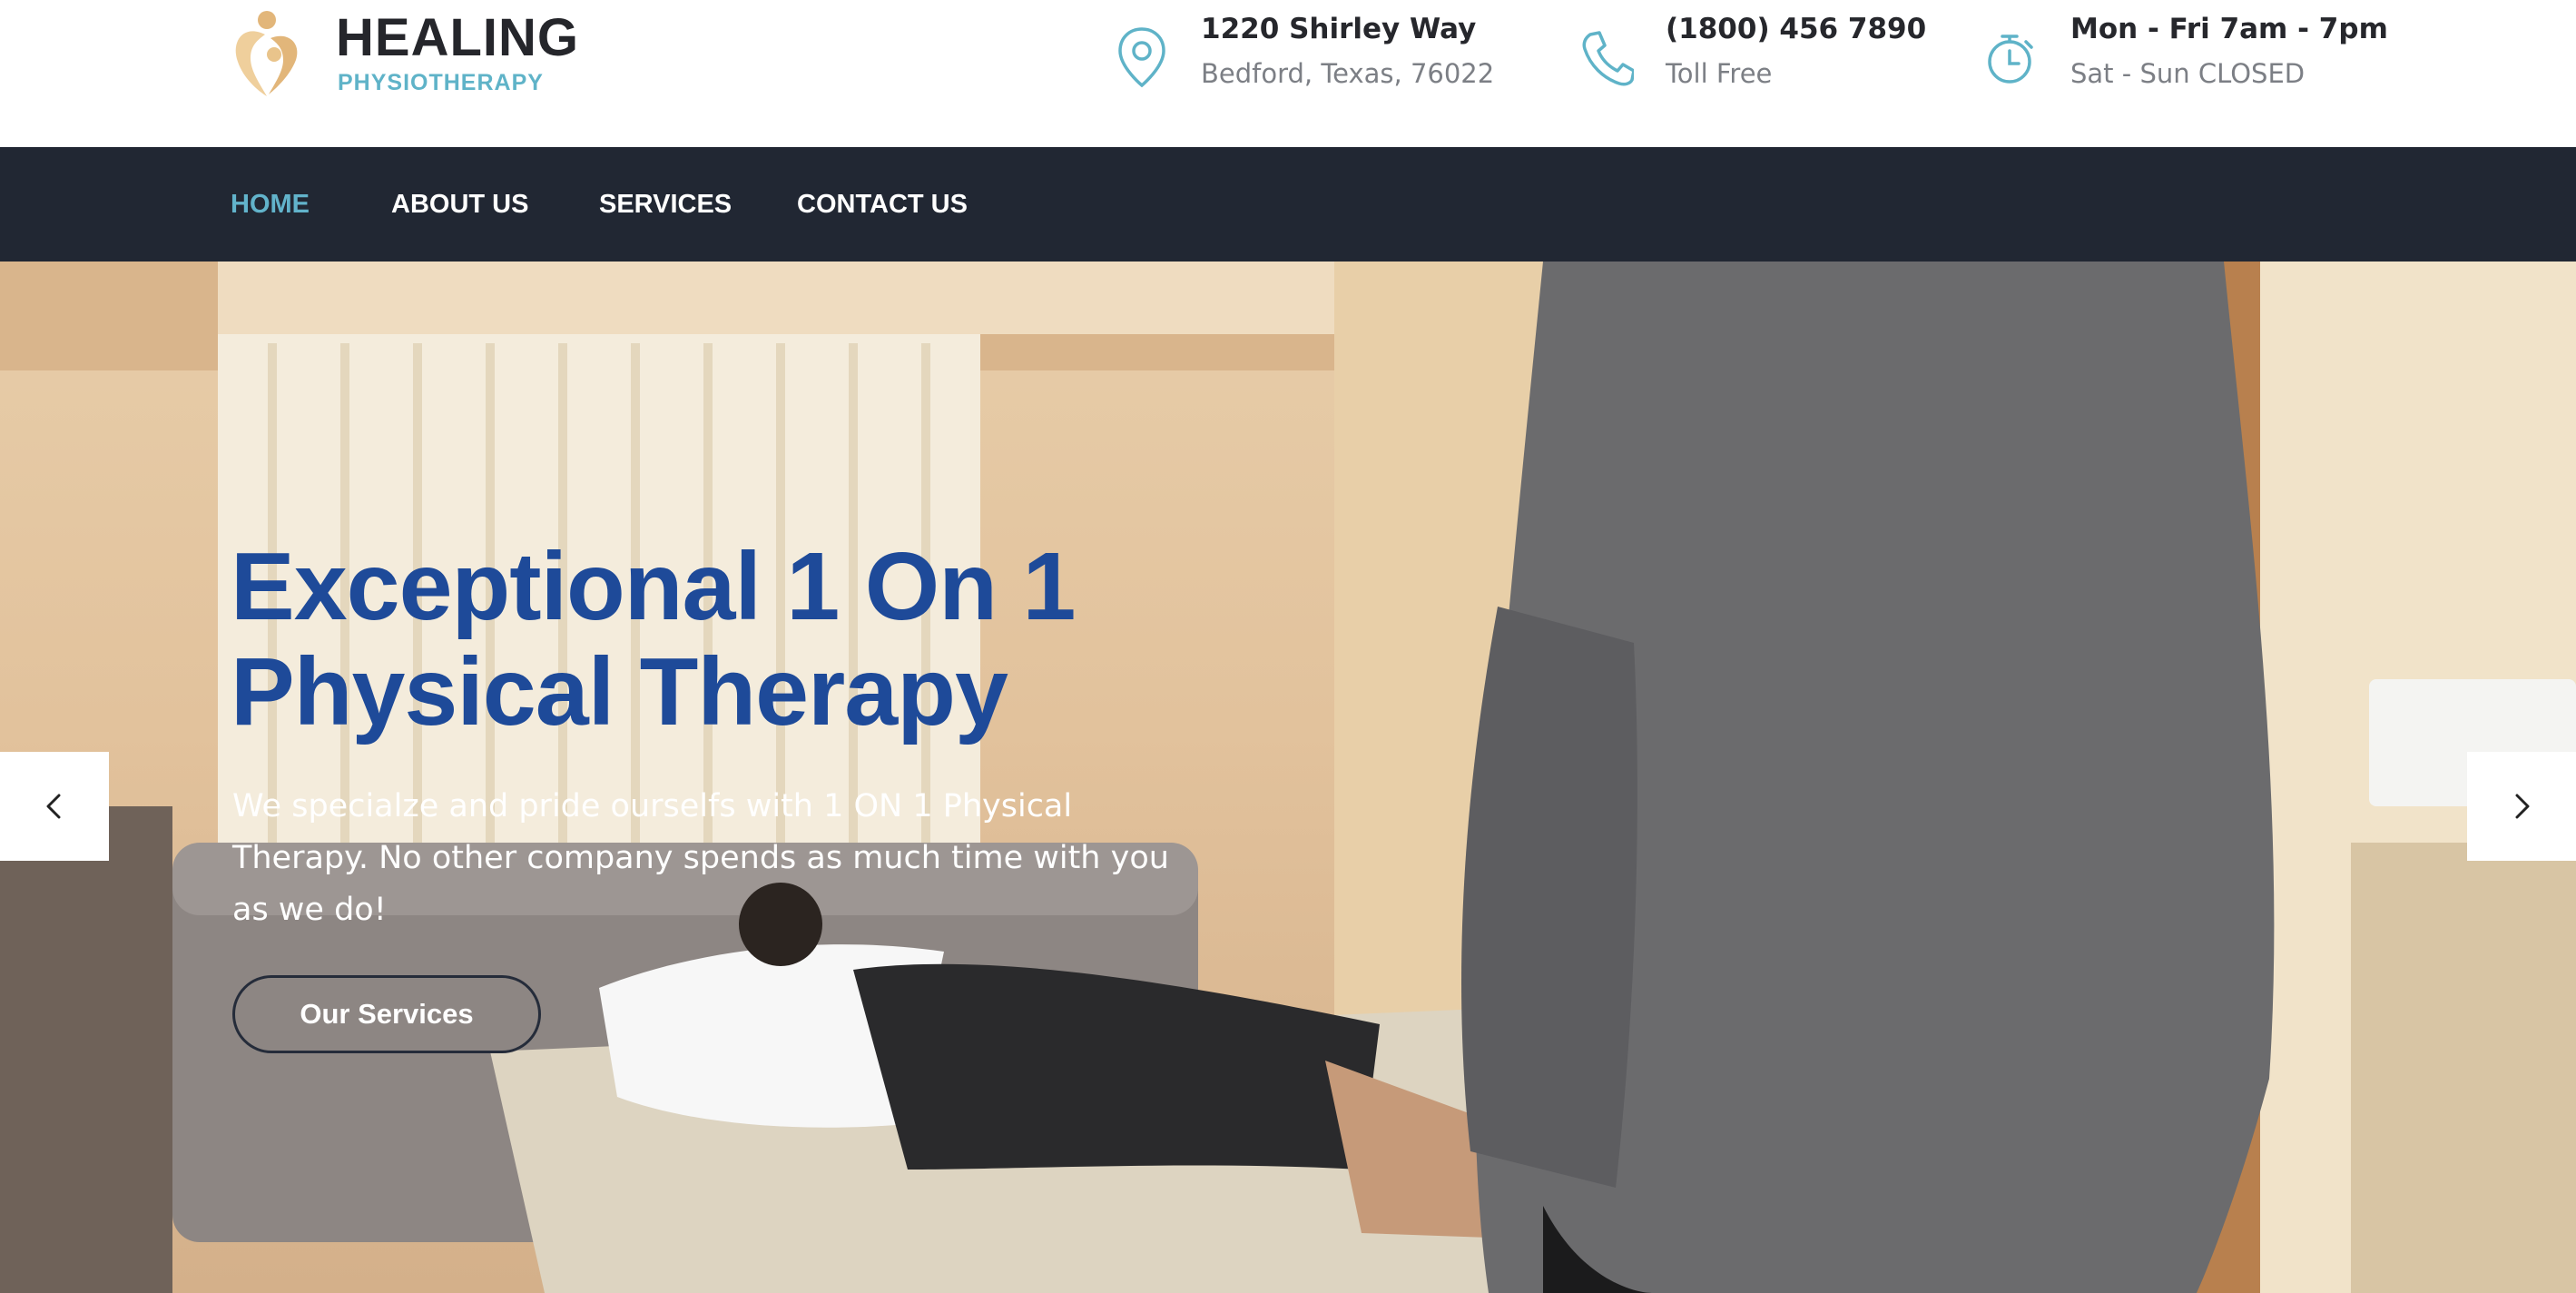 This screenshot has height=1293, width=2576. Describe the element at coordinates (2229, 29) in the screenshot. I see `hours-weekdays: Mon - Fri 7am - 7pm` at that location.